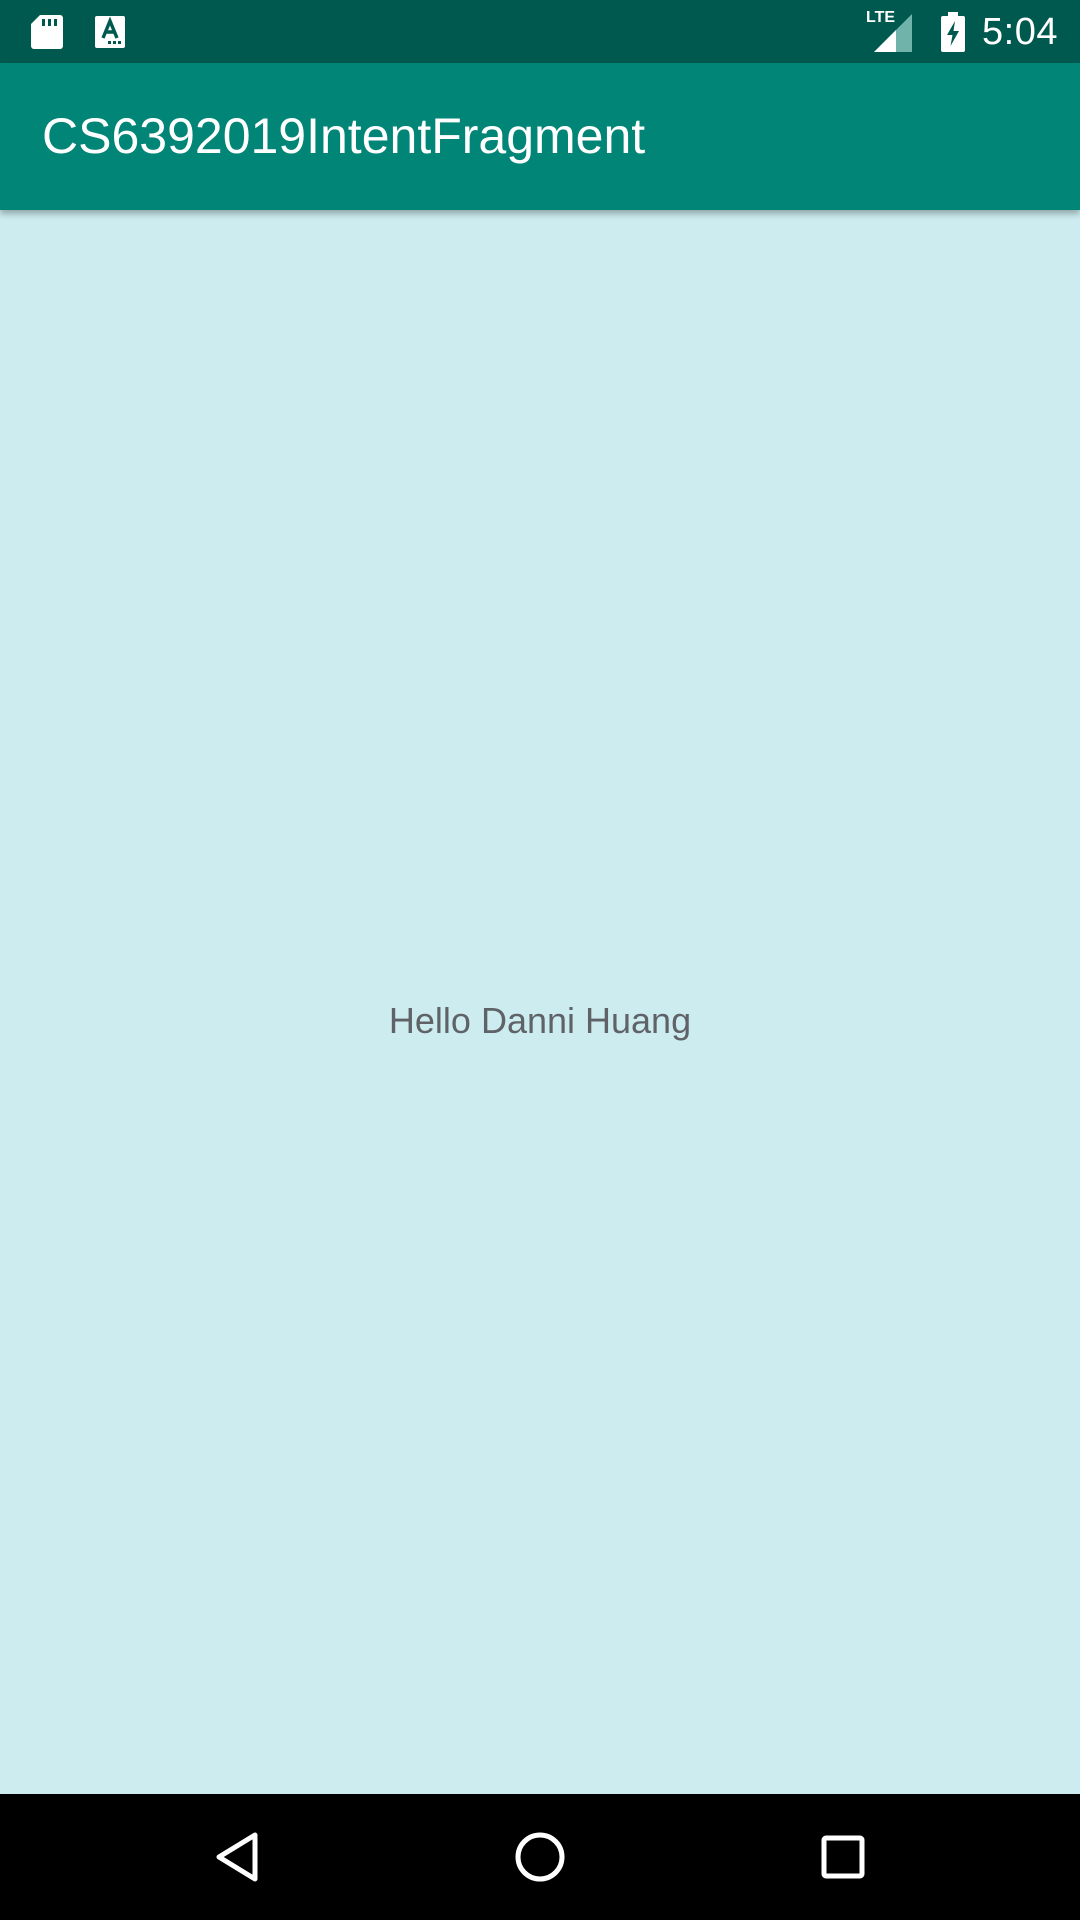  I want to click on page-title: CS6392019IntentFragment, so click(344, 136).